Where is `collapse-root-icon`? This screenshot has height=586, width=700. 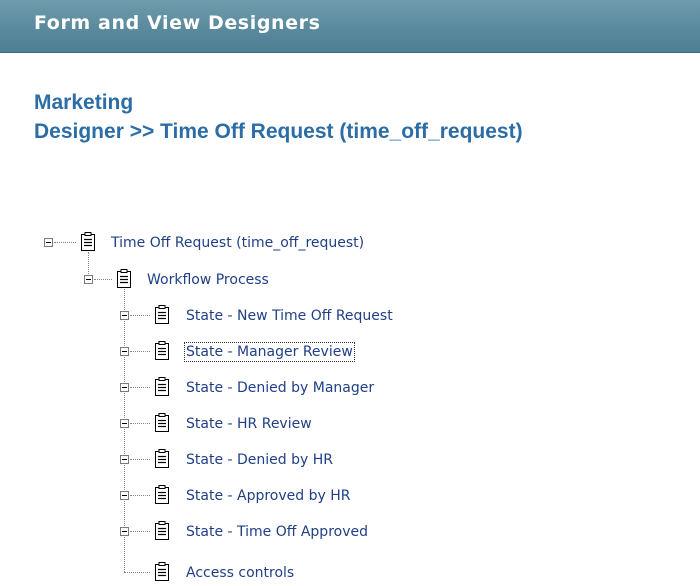 collapse-root-icon is located at coordinates (48, 242).